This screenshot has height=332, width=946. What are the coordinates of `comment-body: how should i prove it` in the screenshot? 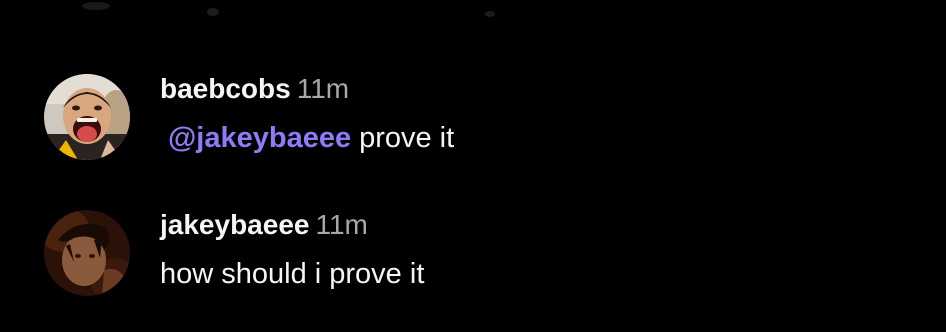 It's located at (292, 274).